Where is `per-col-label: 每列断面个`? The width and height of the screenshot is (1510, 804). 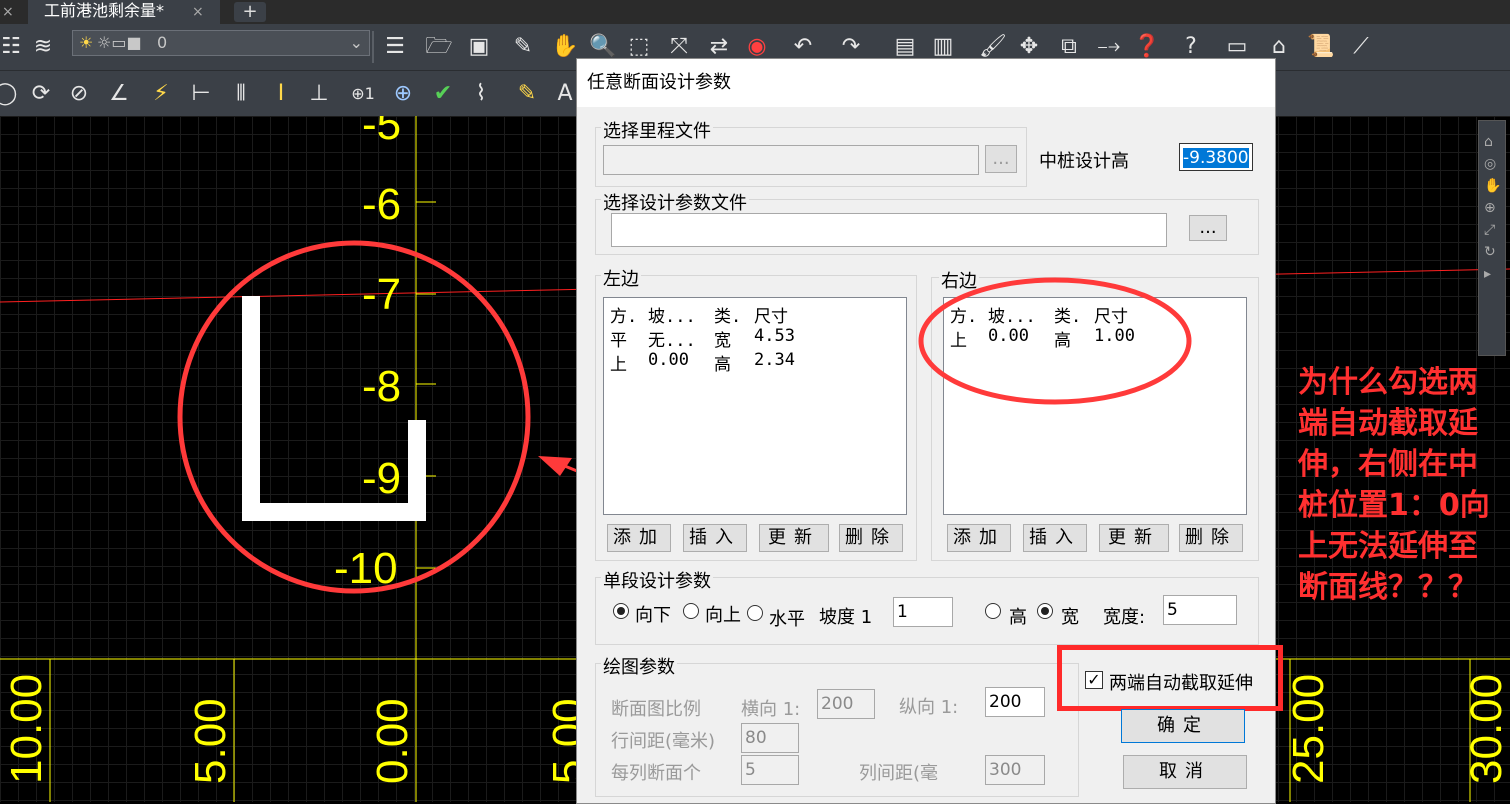 per-col-label: 每列断面个 is located at coordinates (656, 773).